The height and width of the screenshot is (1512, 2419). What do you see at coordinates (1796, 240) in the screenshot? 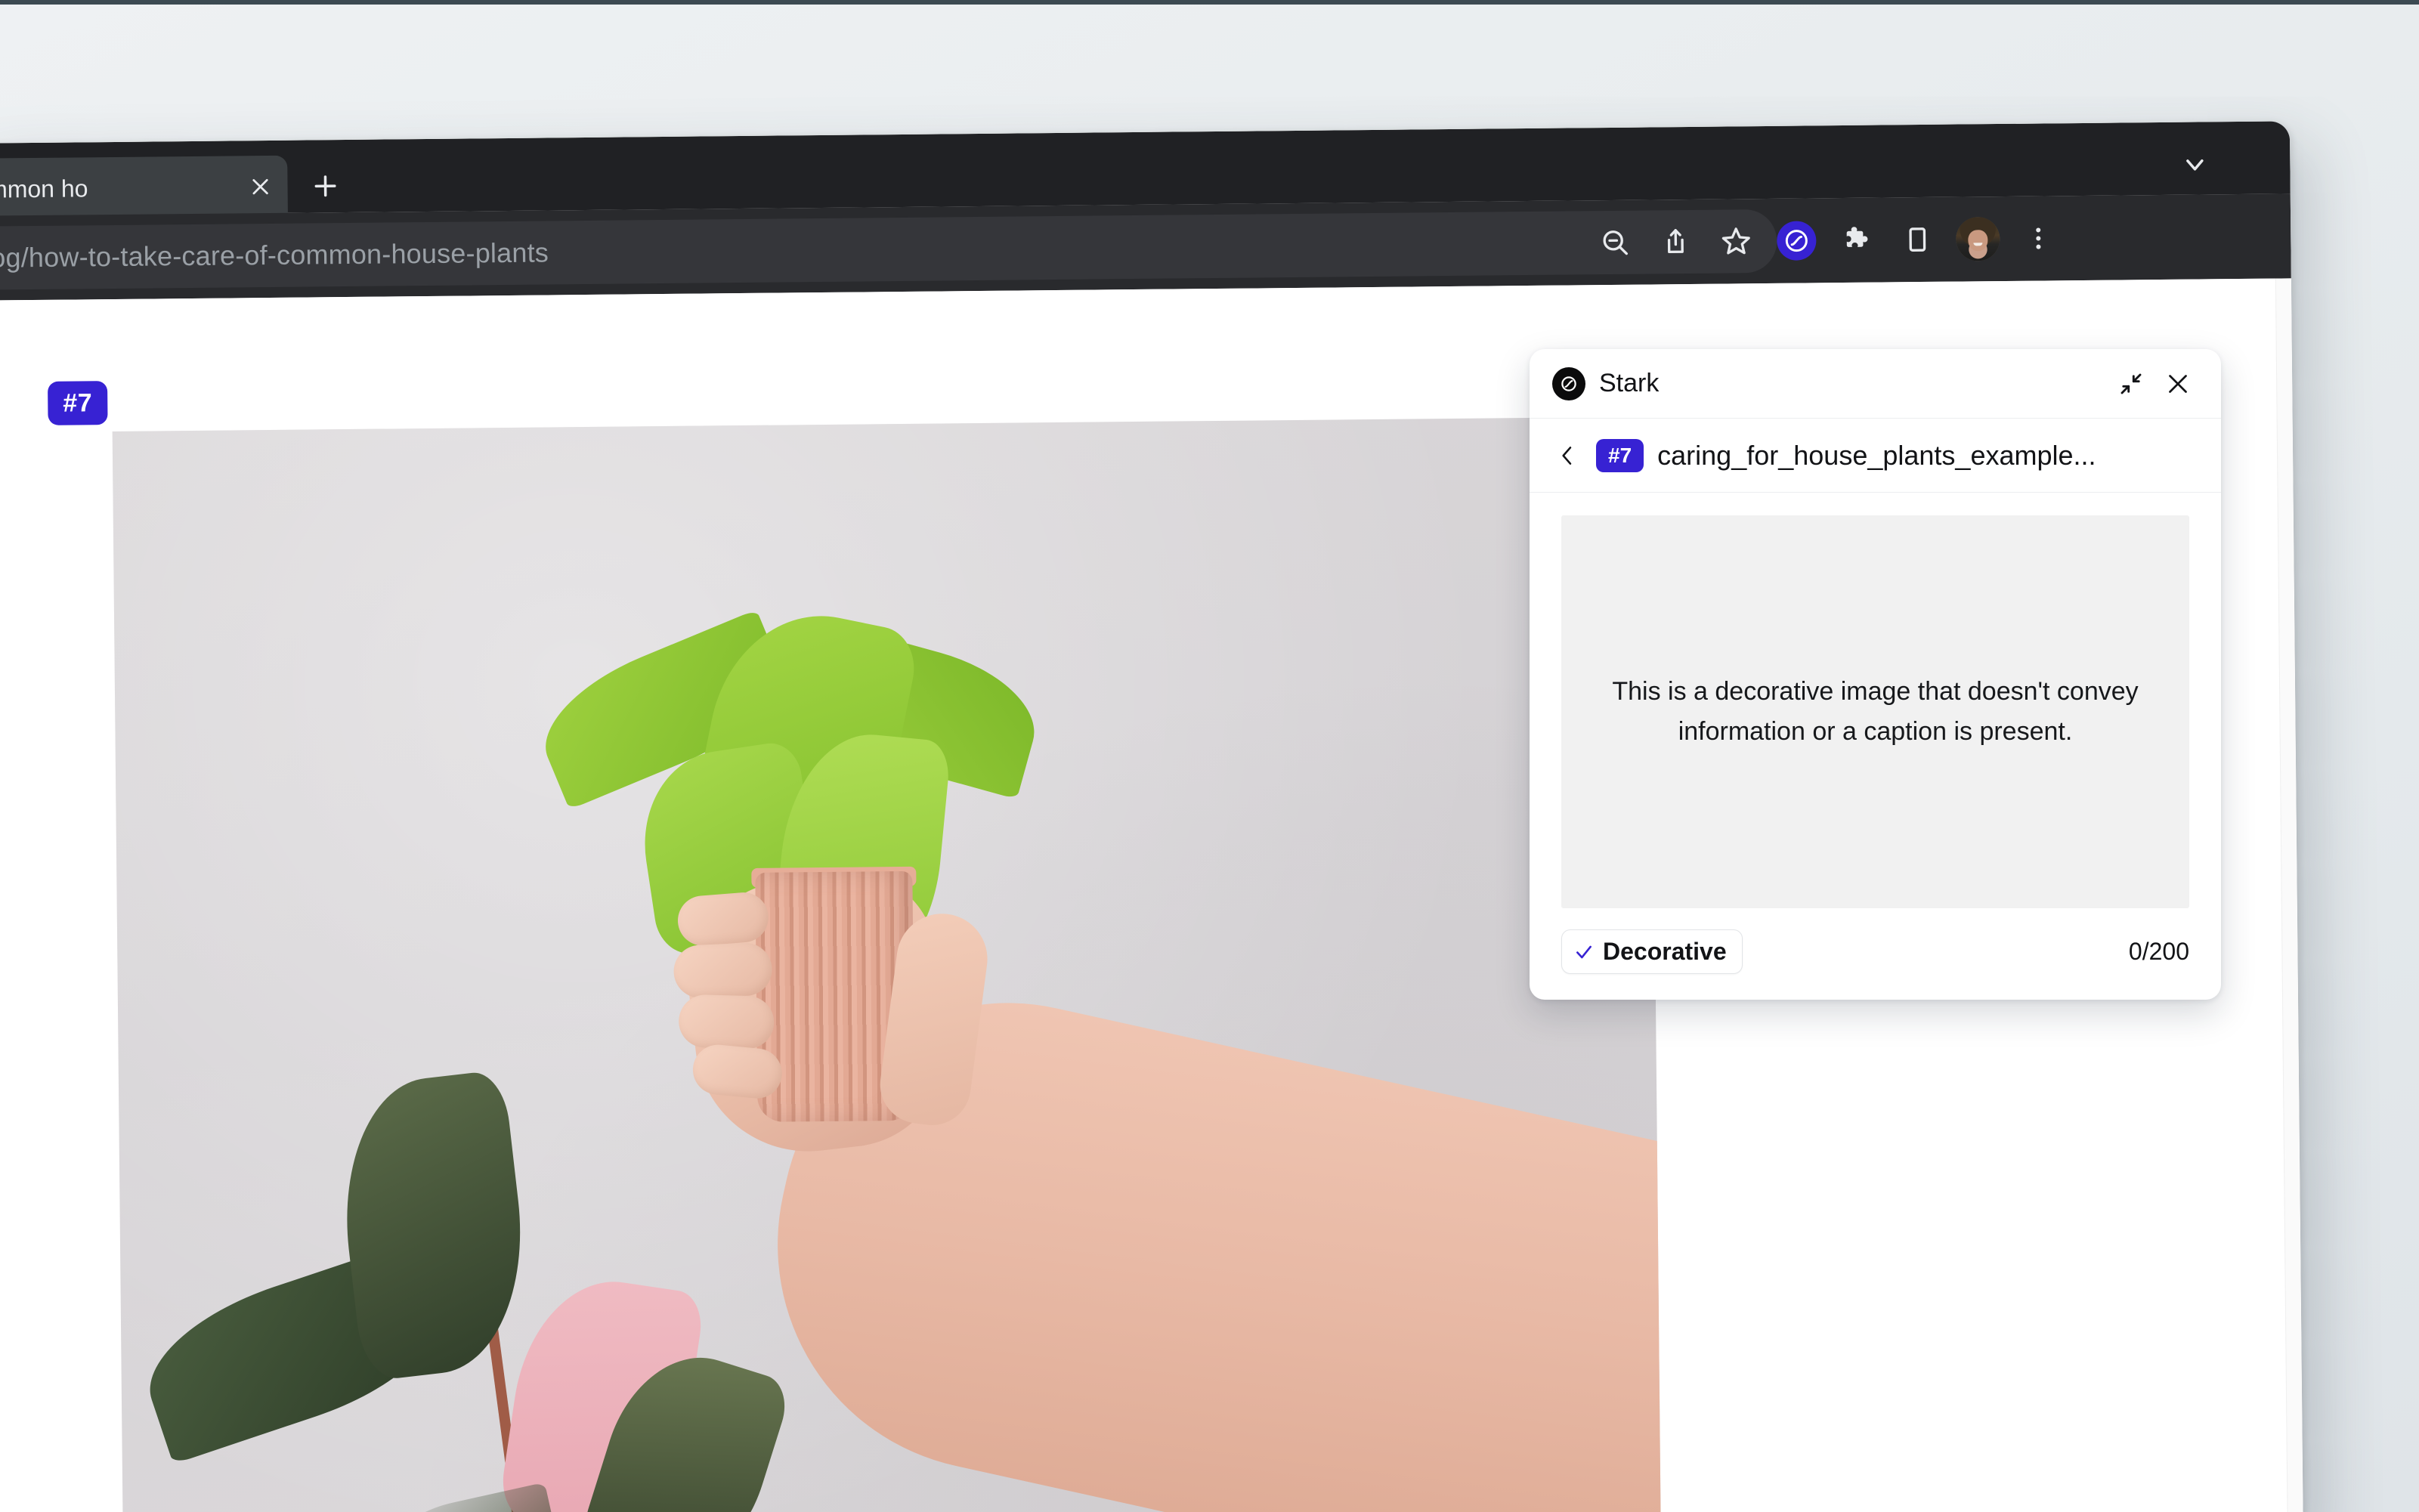
I see `stark-extension-icon` at bounding box center [1796, 240].